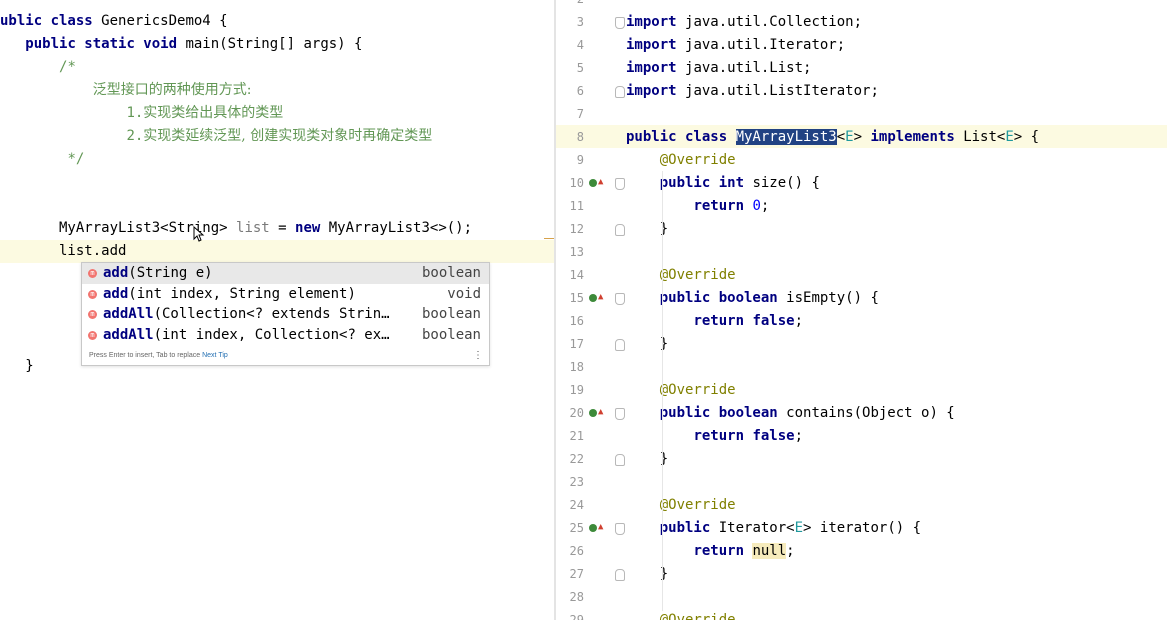  Describe the element at coordinates (67, 67) in the screenshot. I see `code-line: /*` at that location.